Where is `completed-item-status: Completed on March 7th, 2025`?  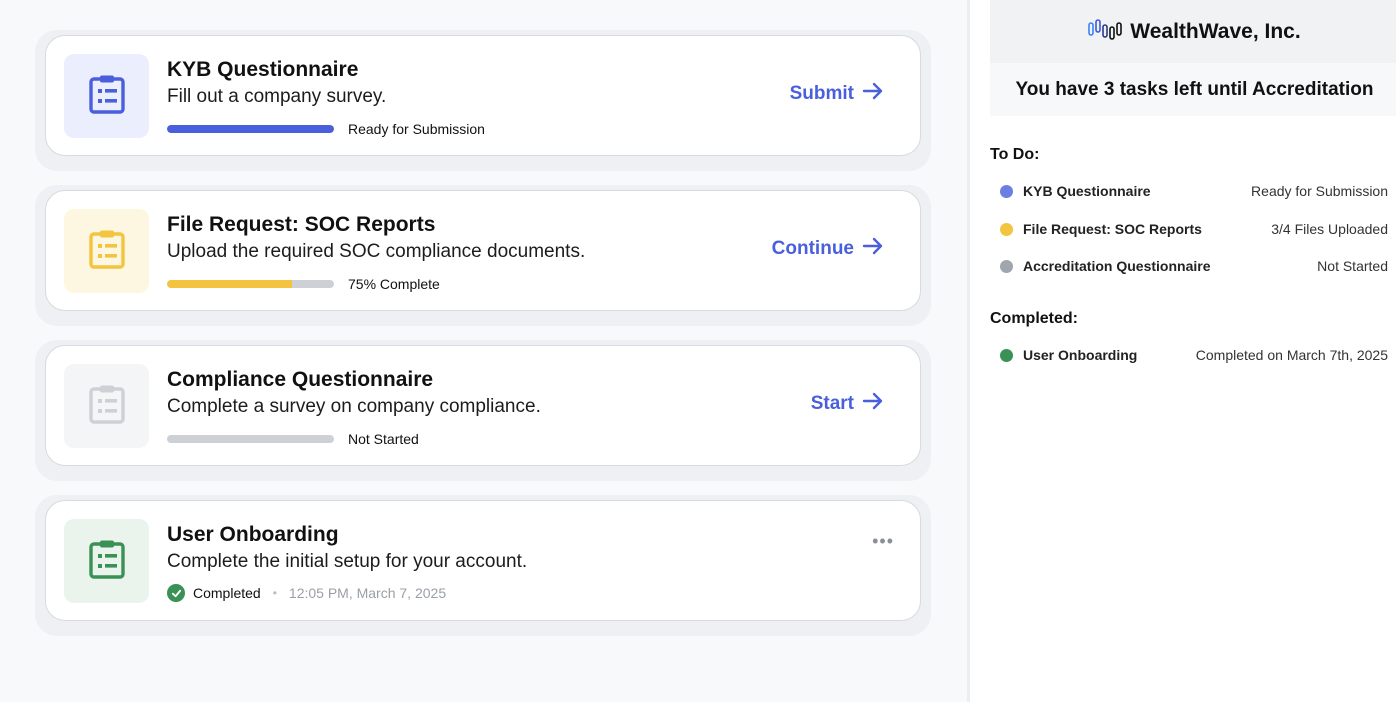 completed-item-status: Completed on March 7th, 2025 is located at coordinates (1291, 355).